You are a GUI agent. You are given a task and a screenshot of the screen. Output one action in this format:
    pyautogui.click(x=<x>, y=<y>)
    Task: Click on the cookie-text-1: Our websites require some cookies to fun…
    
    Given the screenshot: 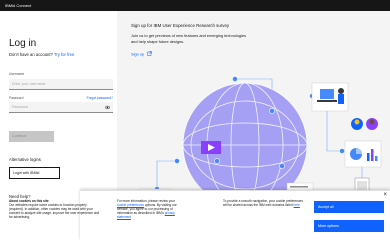 What is the action you would take?
    pyautogui.click(x=54, y=211)
    